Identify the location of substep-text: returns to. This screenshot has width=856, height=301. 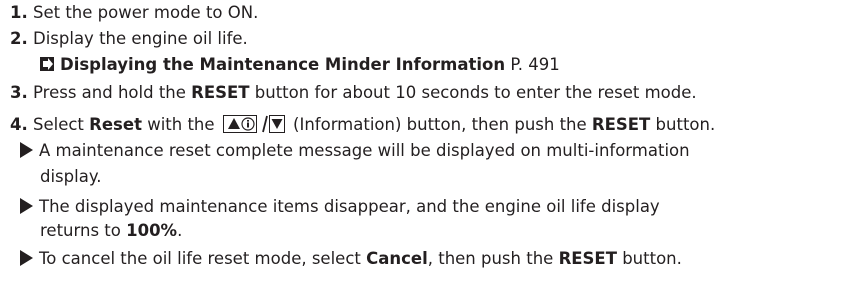
(83, 230).